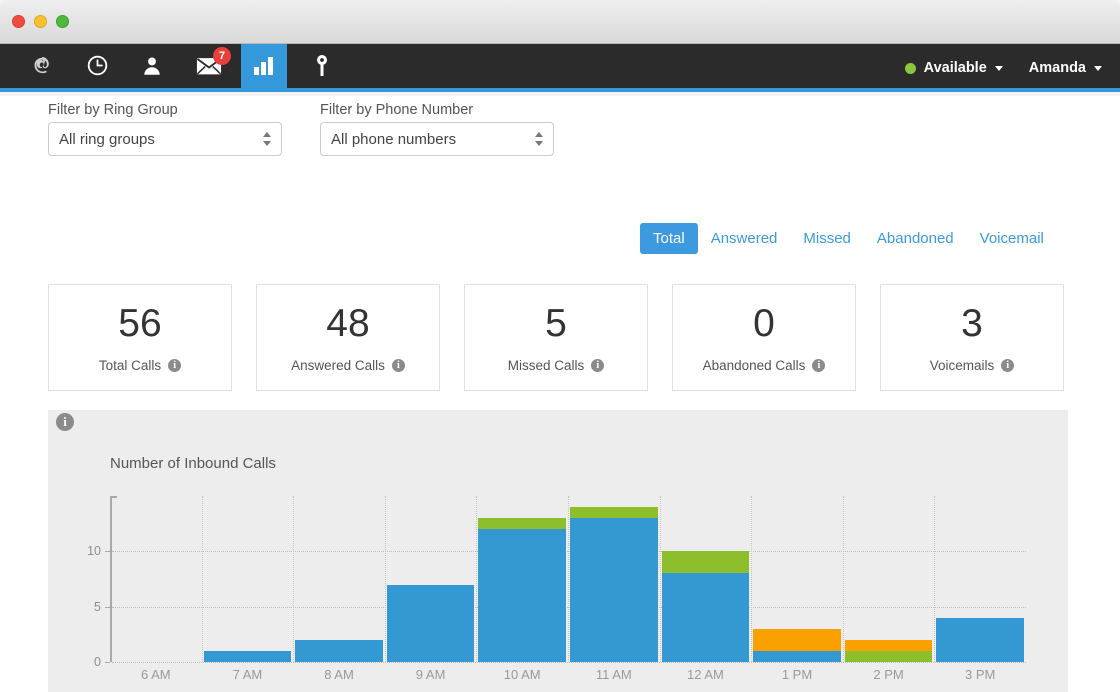  Describe the element at coordinates (430, 674) in the screenshot. I see `x-axis-tick-label: 9 AM` at that location.